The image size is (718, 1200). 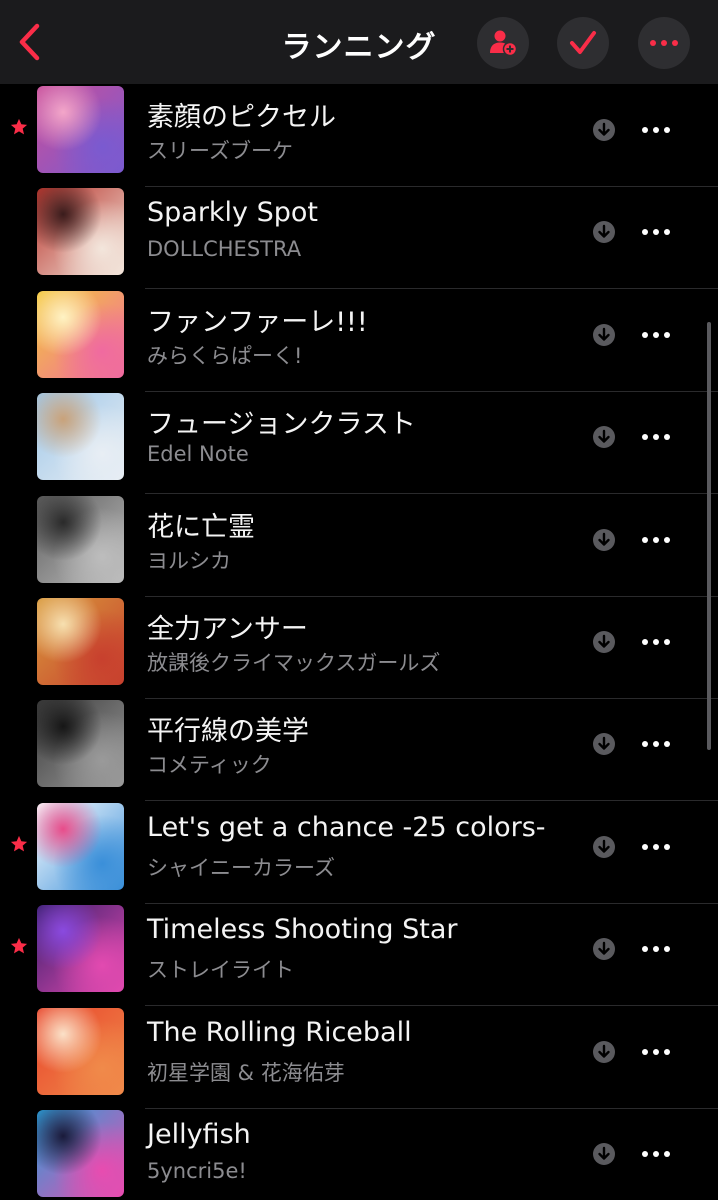 What do you see at coordinates (346, 827) in the screenshot?
I see `track-title: Let's get a chance -25 colors-` at bounding box center [346, 827].